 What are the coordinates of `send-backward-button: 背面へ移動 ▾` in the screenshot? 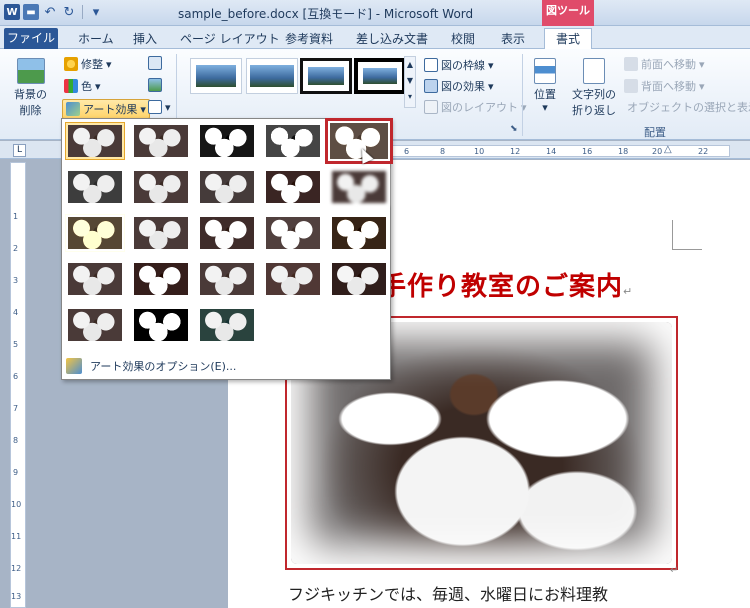 It's located at (664, 86).